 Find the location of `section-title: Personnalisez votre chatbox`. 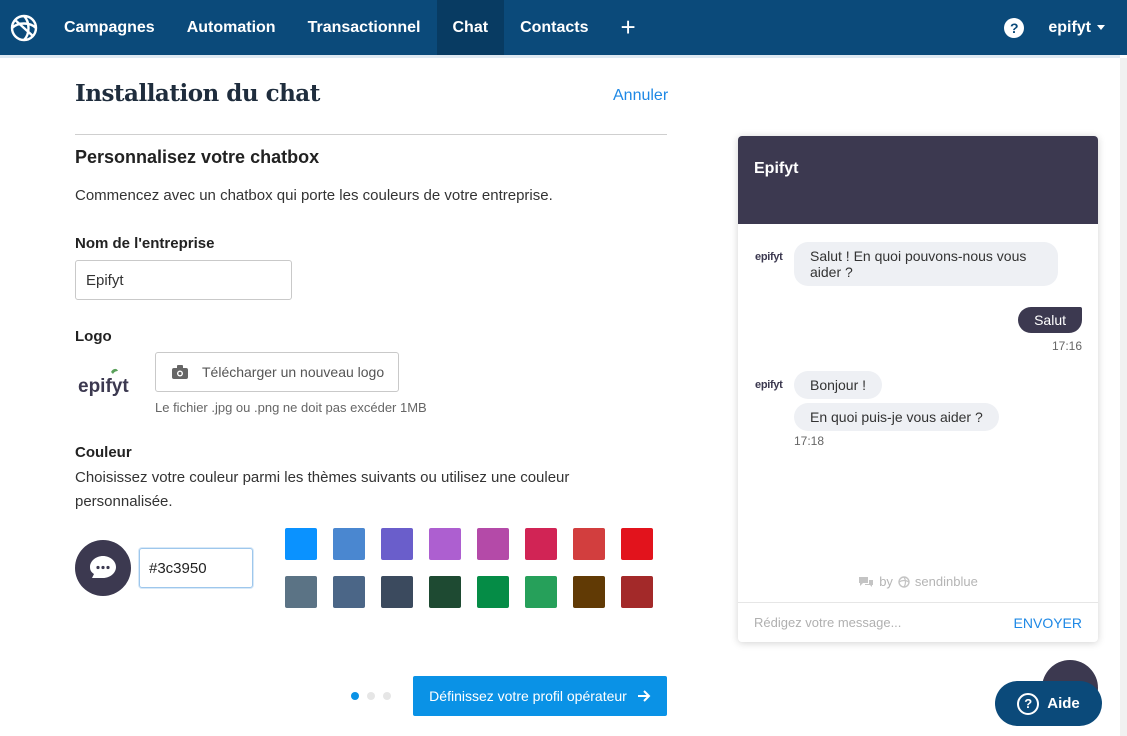

section-title: Personnalisez votre chatbox is located at coordinates (197, 157).